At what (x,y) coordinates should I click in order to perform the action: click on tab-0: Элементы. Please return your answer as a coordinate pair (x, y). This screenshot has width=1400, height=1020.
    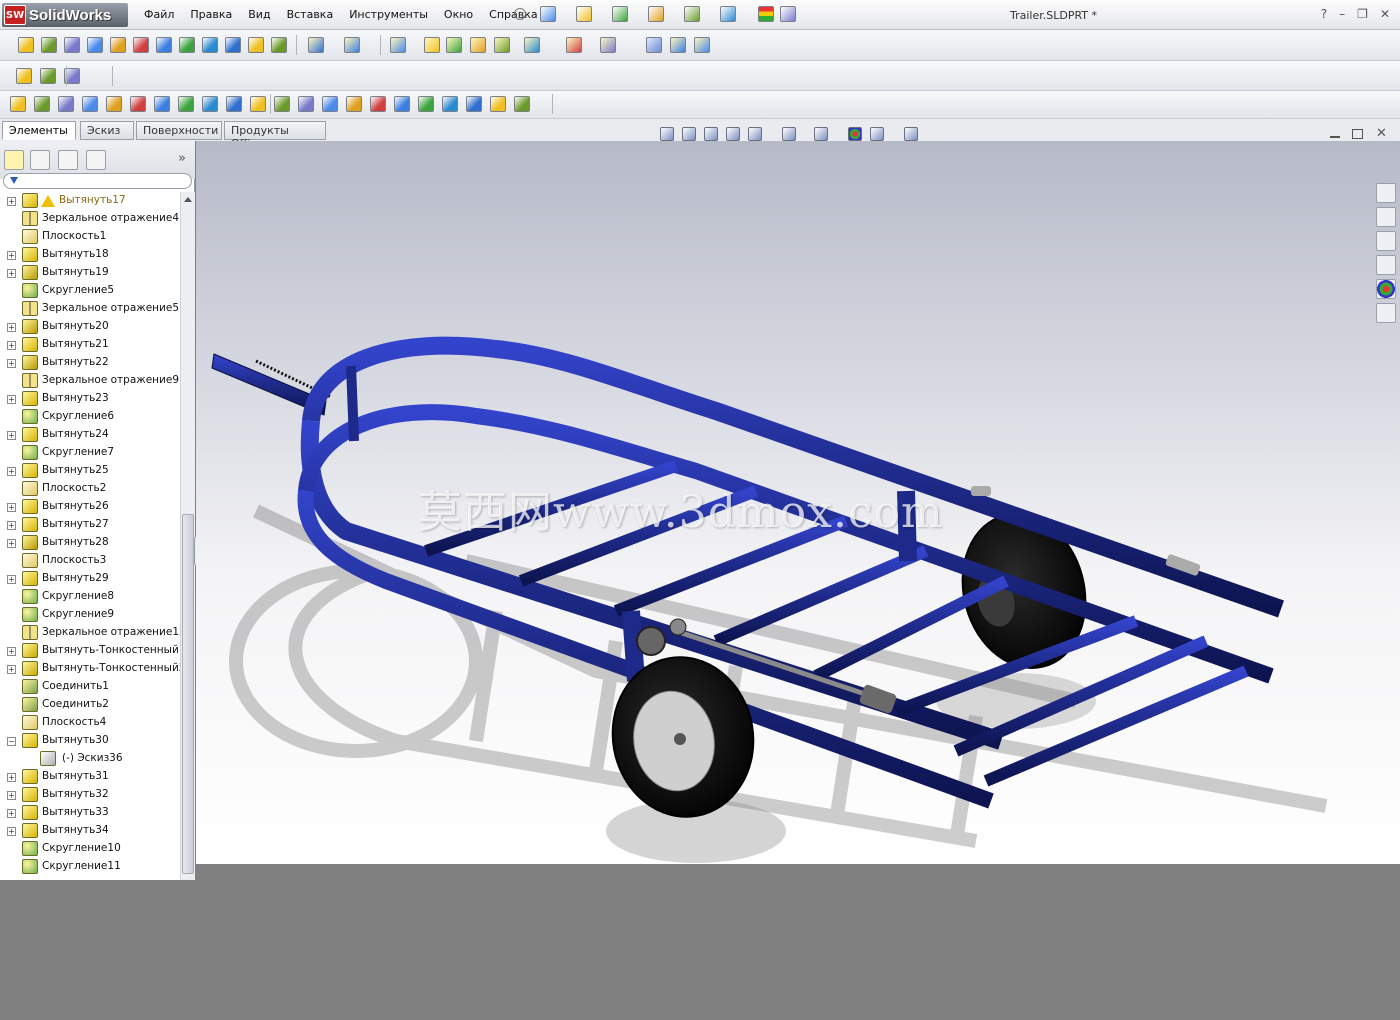
    Looking at the image, I should click on (39, 130).